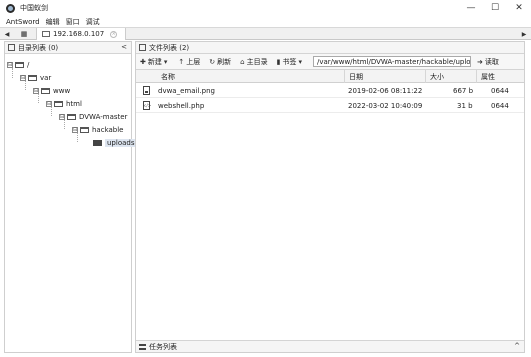 The image size is (531, 357). What do you see at coordinates (97, 143) in the screenshot?
I see `open-folder-icon` at bounding box center [97, 143].